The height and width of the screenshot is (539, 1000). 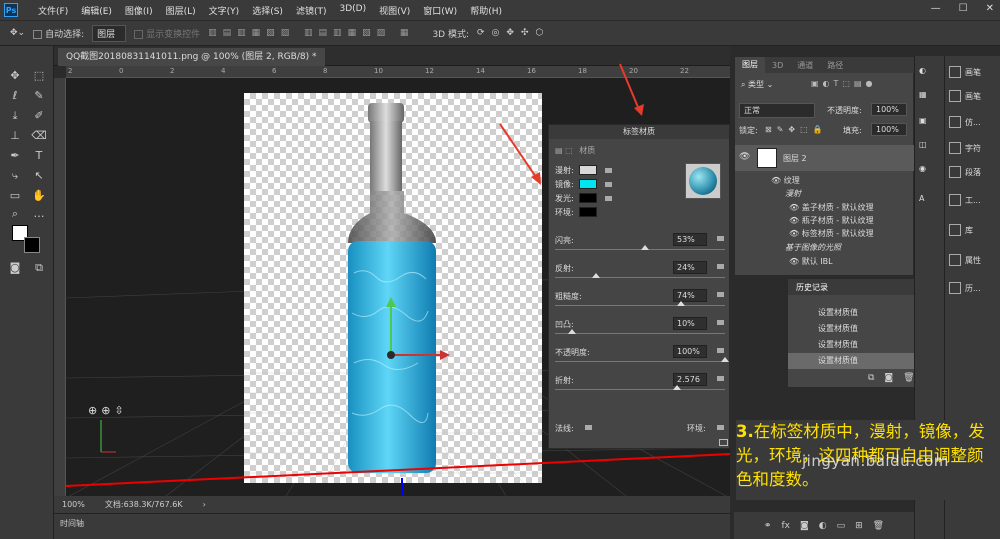 What do you see at coordinates (923, 120) in the screenshot?
I see `adjustments-icon: ▣` at bounding box center [923, 120].